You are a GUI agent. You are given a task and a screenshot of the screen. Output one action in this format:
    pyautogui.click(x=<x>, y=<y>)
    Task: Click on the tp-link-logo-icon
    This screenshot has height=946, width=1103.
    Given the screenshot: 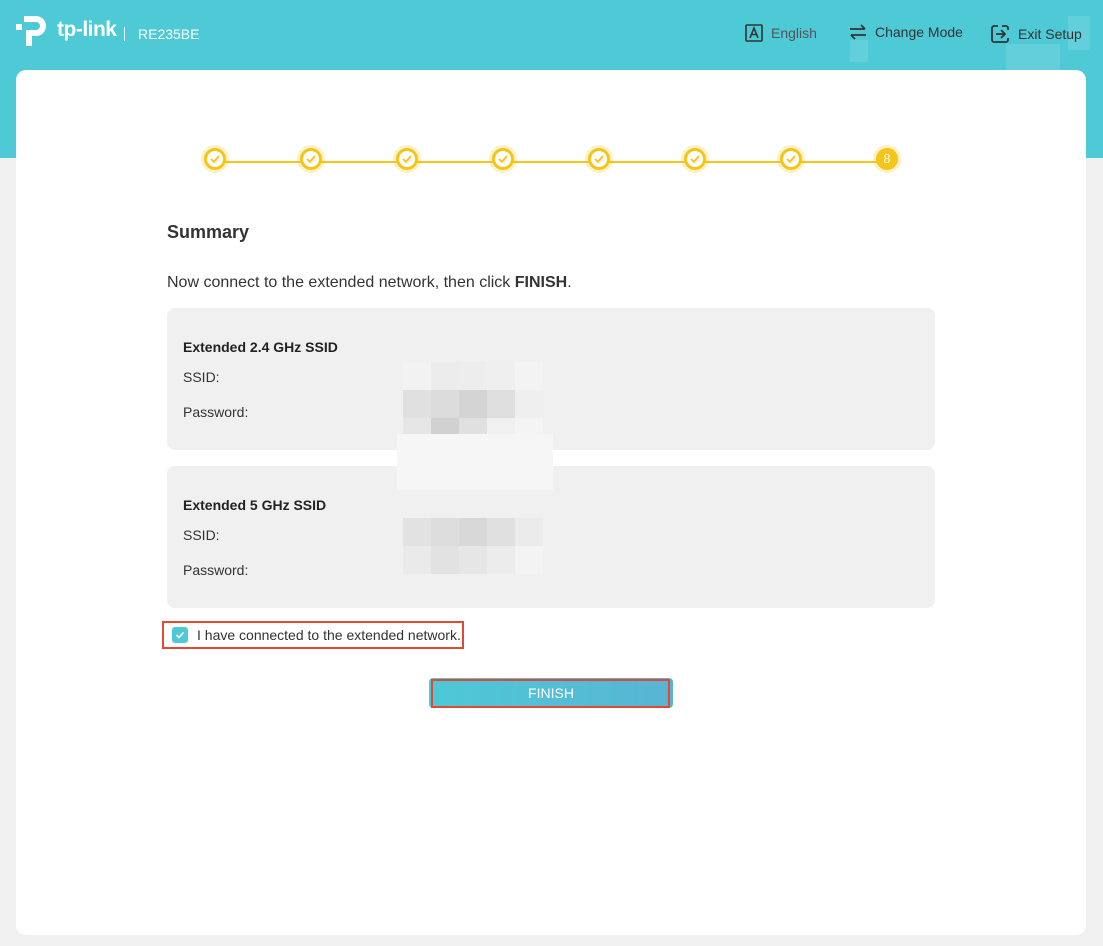 What is the action you would take?
    pyautogui.click(x=31, y=31)
    